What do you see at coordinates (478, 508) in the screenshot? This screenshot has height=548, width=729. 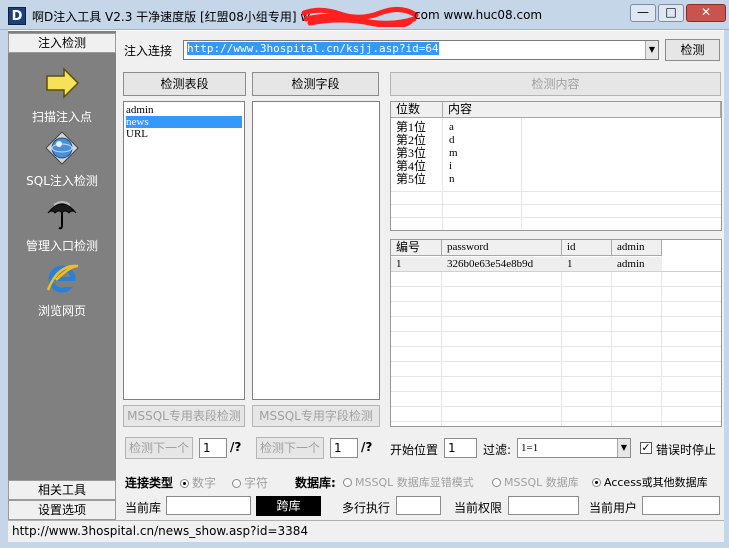 I see `permission-label: 当前权限` at bounding box center [478, 508].